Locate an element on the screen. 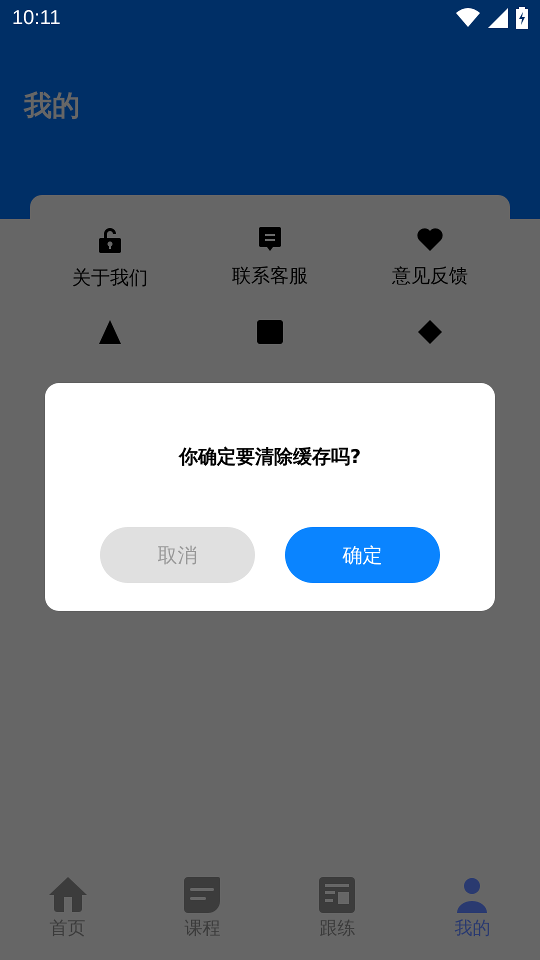  cancel-button: 取消 is located at coordinates (177, 554).